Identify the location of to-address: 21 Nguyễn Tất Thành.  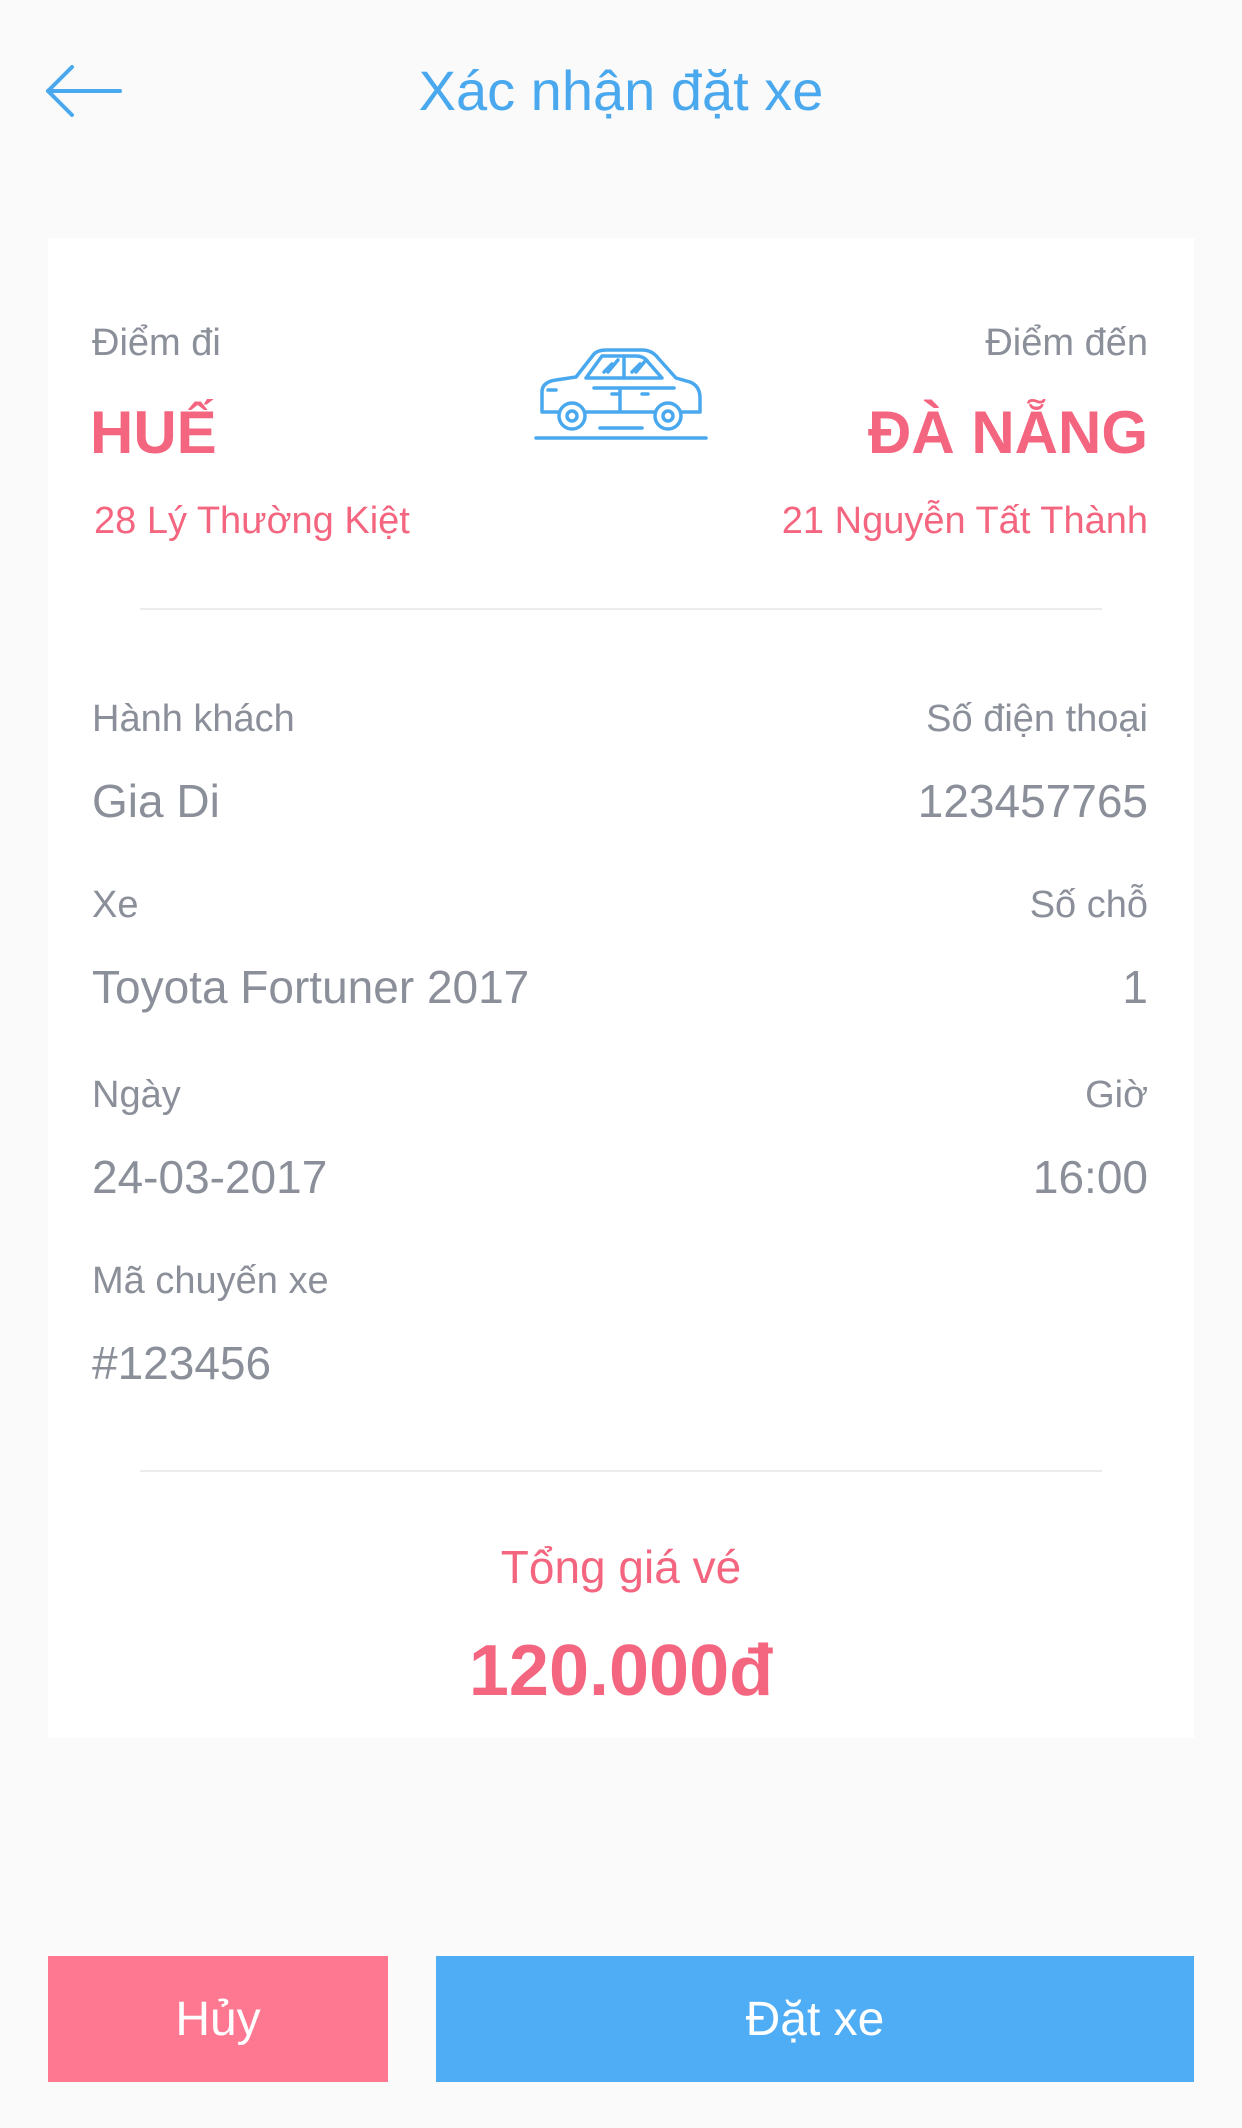
(964, 521).